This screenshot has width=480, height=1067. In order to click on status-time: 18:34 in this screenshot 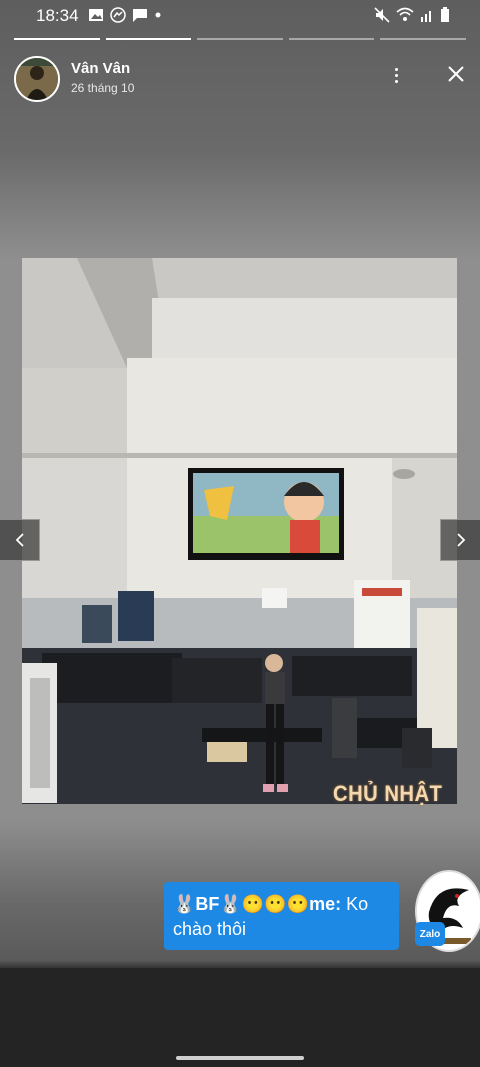, I will do `click(57, 15)`.